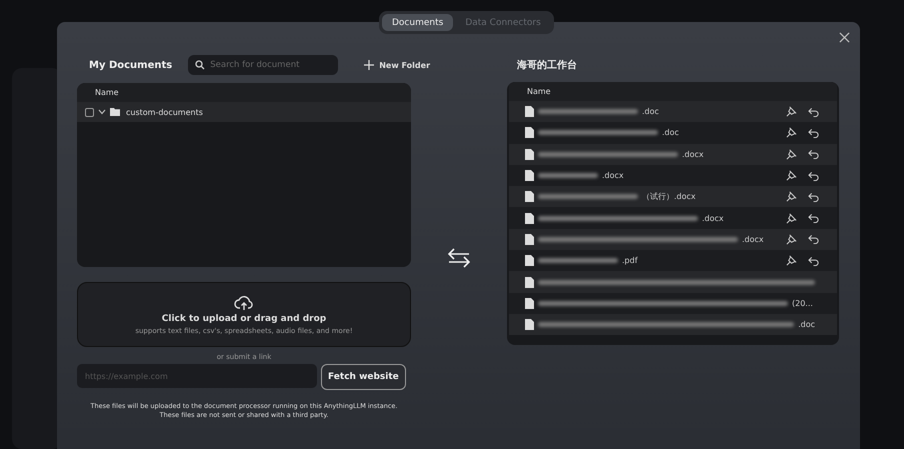 The height and width of the screenshot is (449, 904). I want to click on fetch-website-button: Fetch website, so click(363, 377).